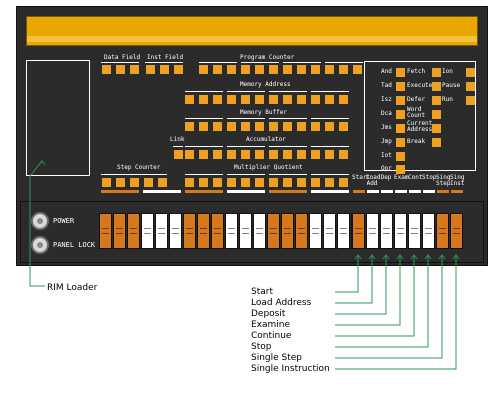  I want to click on annotation-stop: Stop, so click(261, 347).